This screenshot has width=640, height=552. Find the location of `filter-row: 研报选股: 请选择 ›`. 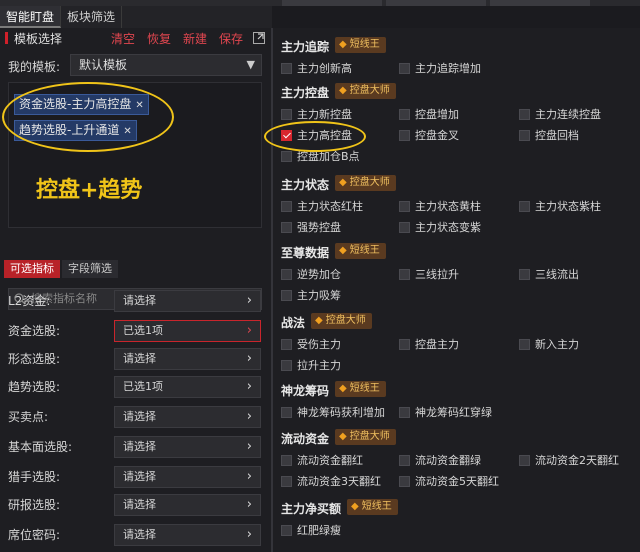

filter-row: 研报选股: 请选择 › is located at coordinates (135, 505).